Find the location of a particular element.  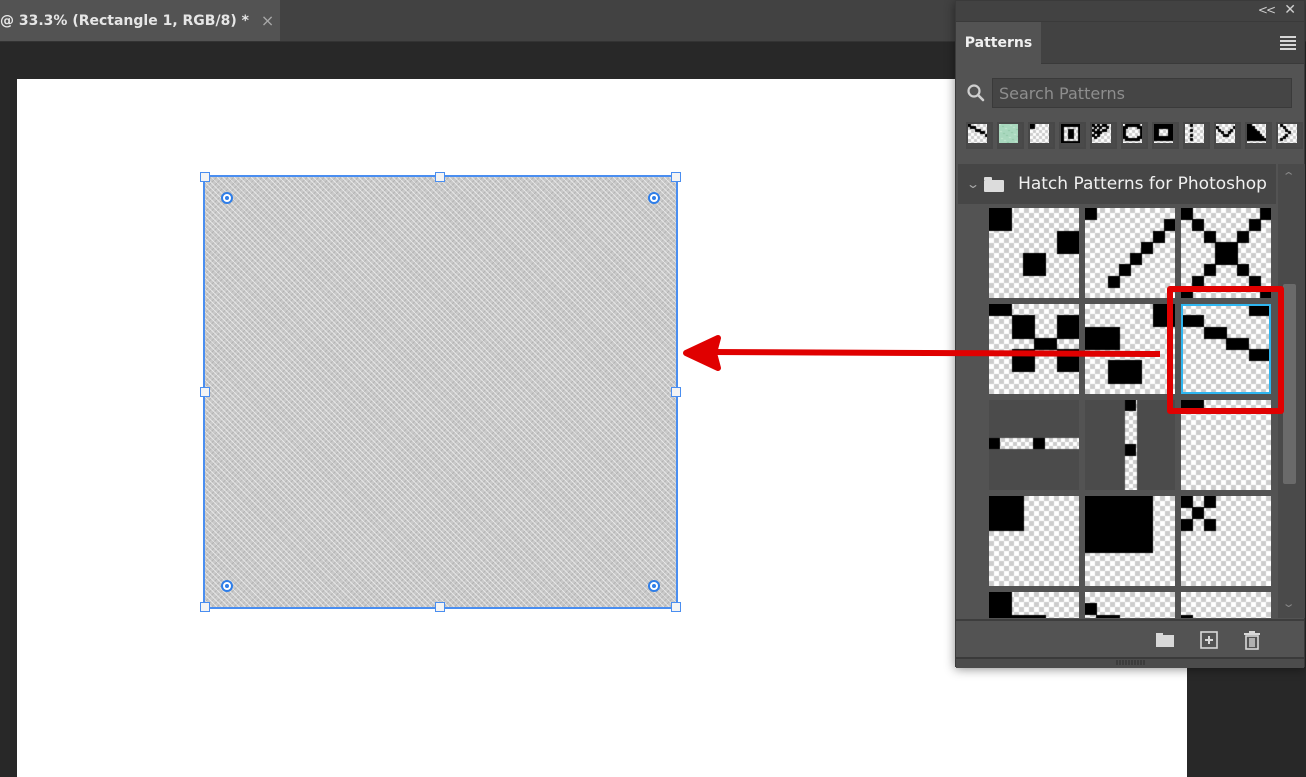

close-panel-icon: ✕ is located at coordinates (1290, 10).